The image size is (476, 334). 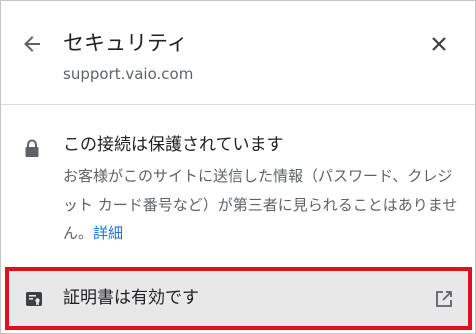 What do you see at coordinates (32, 148) in the screenshot?
I see `lock-icon` at bounding box center [32, 148].